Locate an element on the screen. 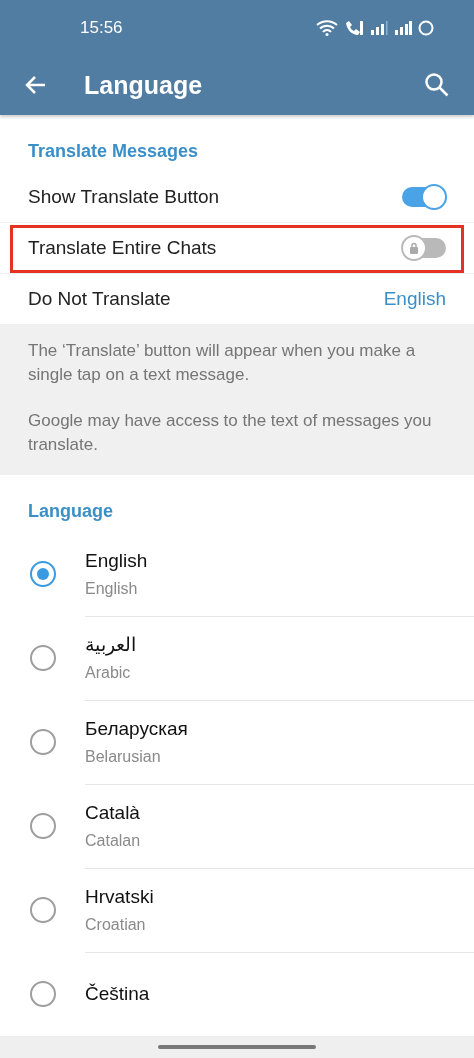 Image resolution: width=474 pixels, height=1058 pixels. info-text: Google may have access to the text of messages you translate. is located at coordinates (230, 433).